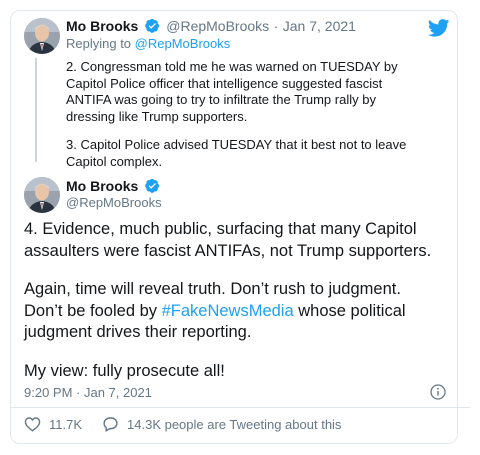 The image size is (480, 455). Describe the element at coordinates (234, 424) in the screenshot. I see `tweeting-about-text: 14.3K people are Tweeting about this` at that location.